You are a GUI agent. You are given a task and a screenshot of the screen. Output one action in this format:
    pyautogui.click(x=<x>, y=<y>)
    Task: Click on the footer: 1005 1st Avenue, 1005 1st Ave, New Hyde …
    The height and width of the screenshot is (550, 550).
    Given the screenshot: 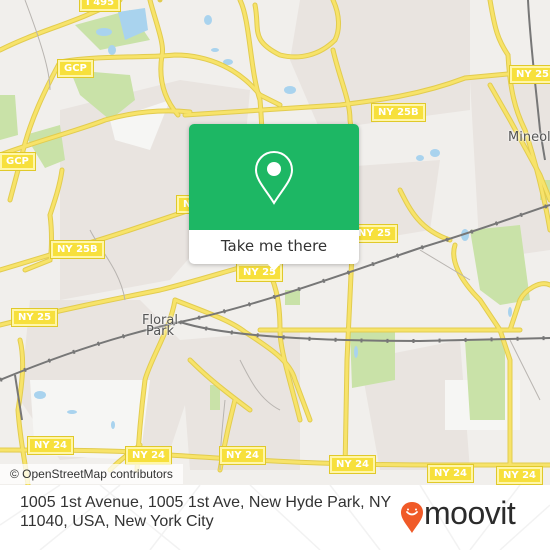 What is the action you would take?
    pyautogui.click(x=275, y=517)
    